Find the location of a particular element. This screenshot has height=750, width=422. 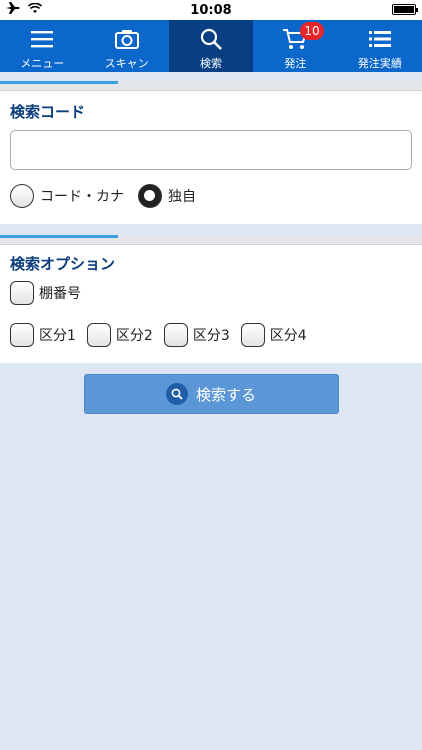

tab-order: 10 発注 is located at coordinates (295, 46).